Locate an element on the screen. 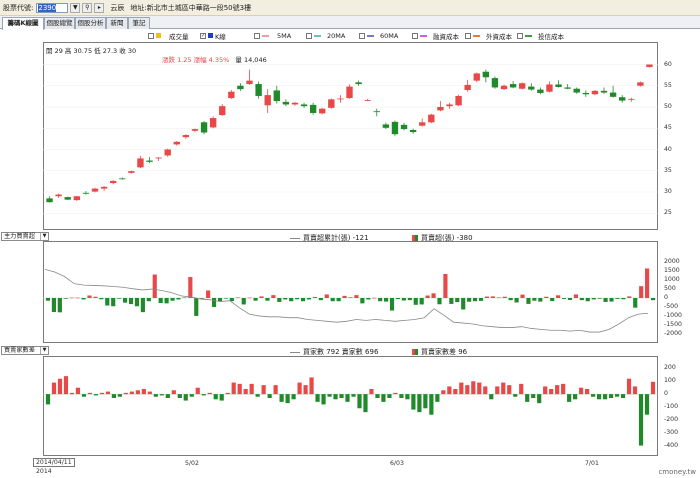  broker-diff-axis-tick-label: -200 is located at coordinates (671, 419).